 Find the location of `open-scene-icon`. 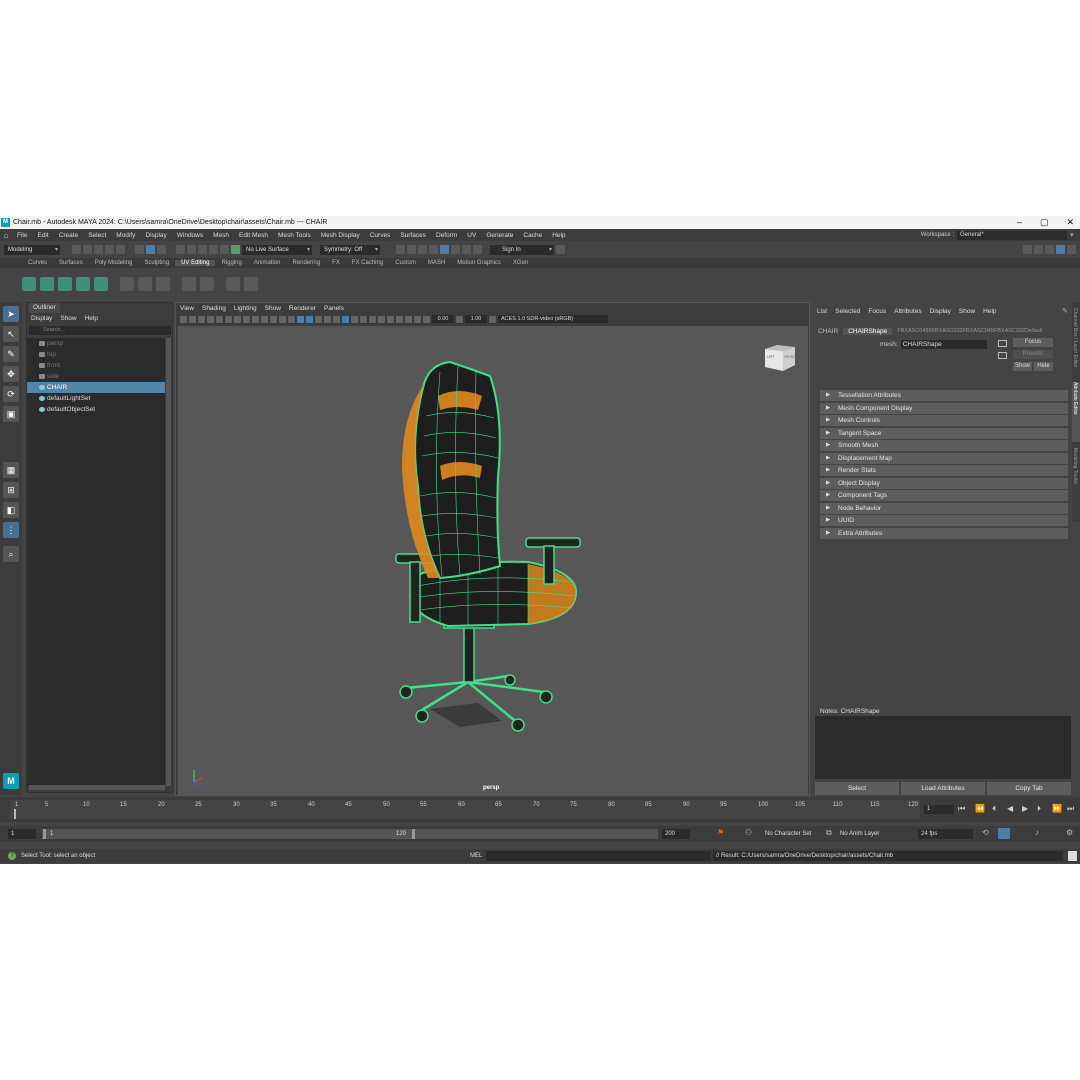

open-scene-icon is located at coordinates (87, 249).